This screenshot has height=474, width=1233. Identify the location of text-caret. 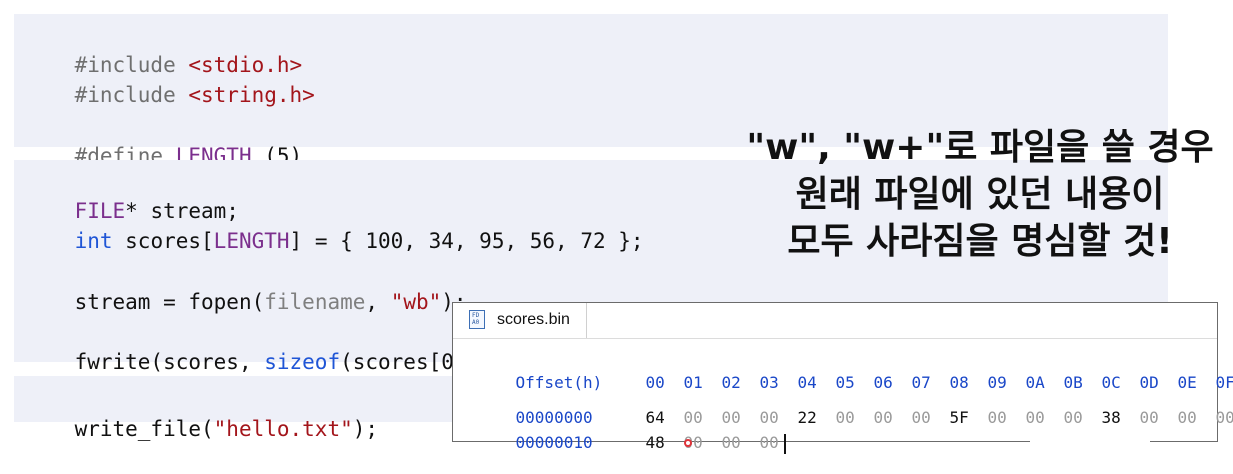
(784, 443).